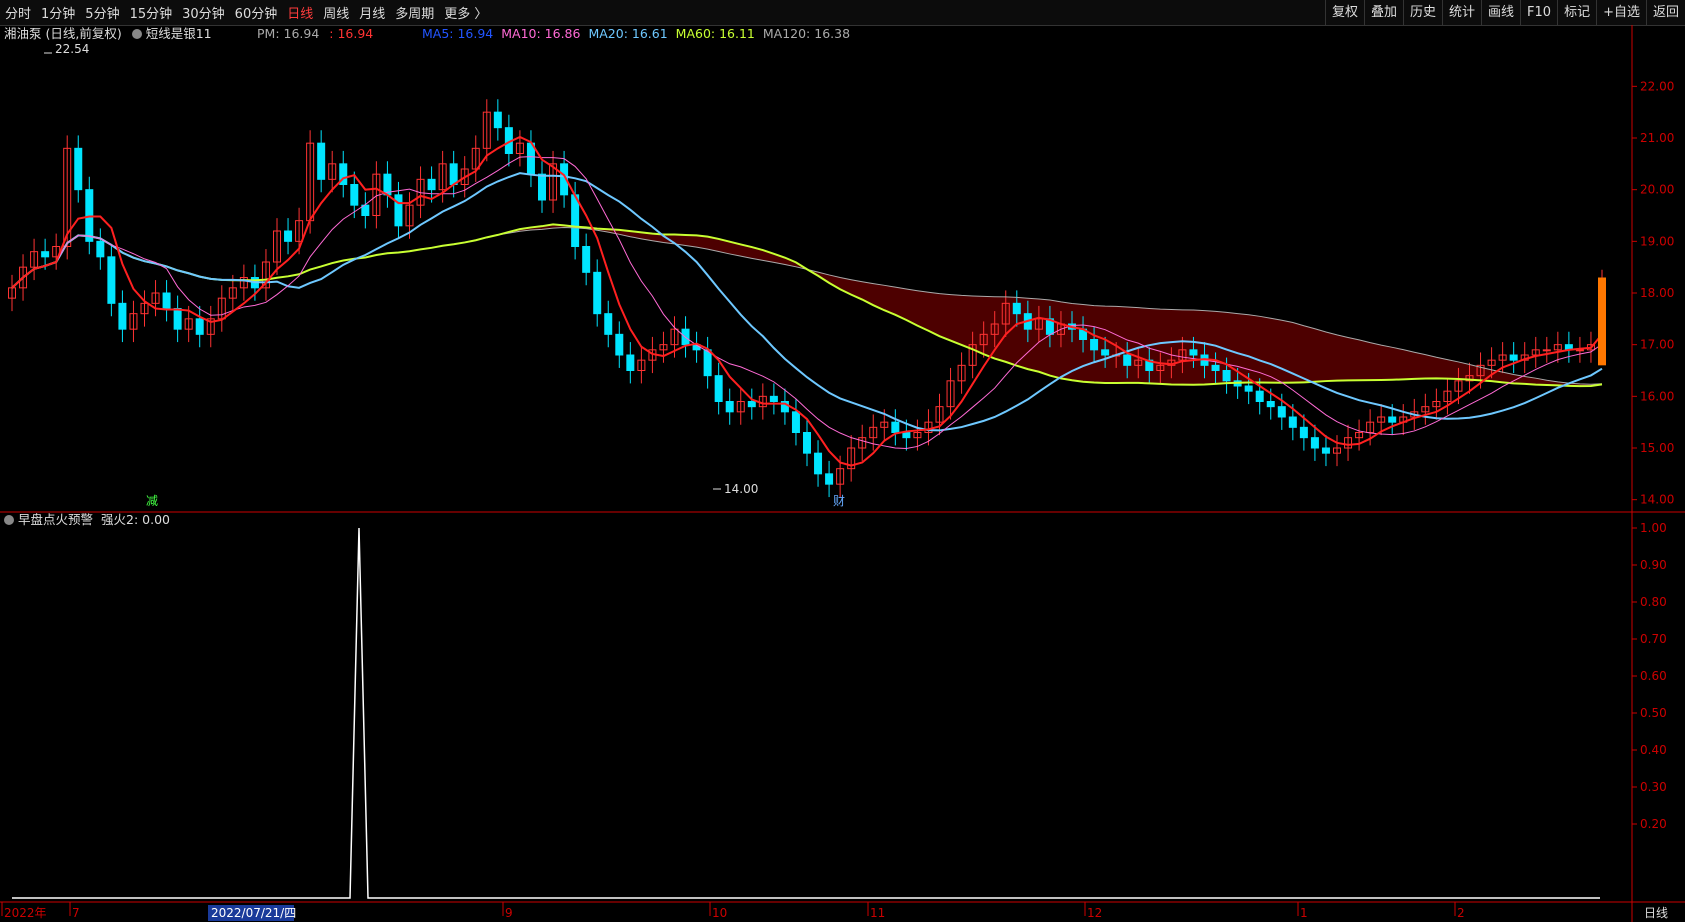  I want to click on ma5-readout: MA5: 16.94, so click(458, 33).